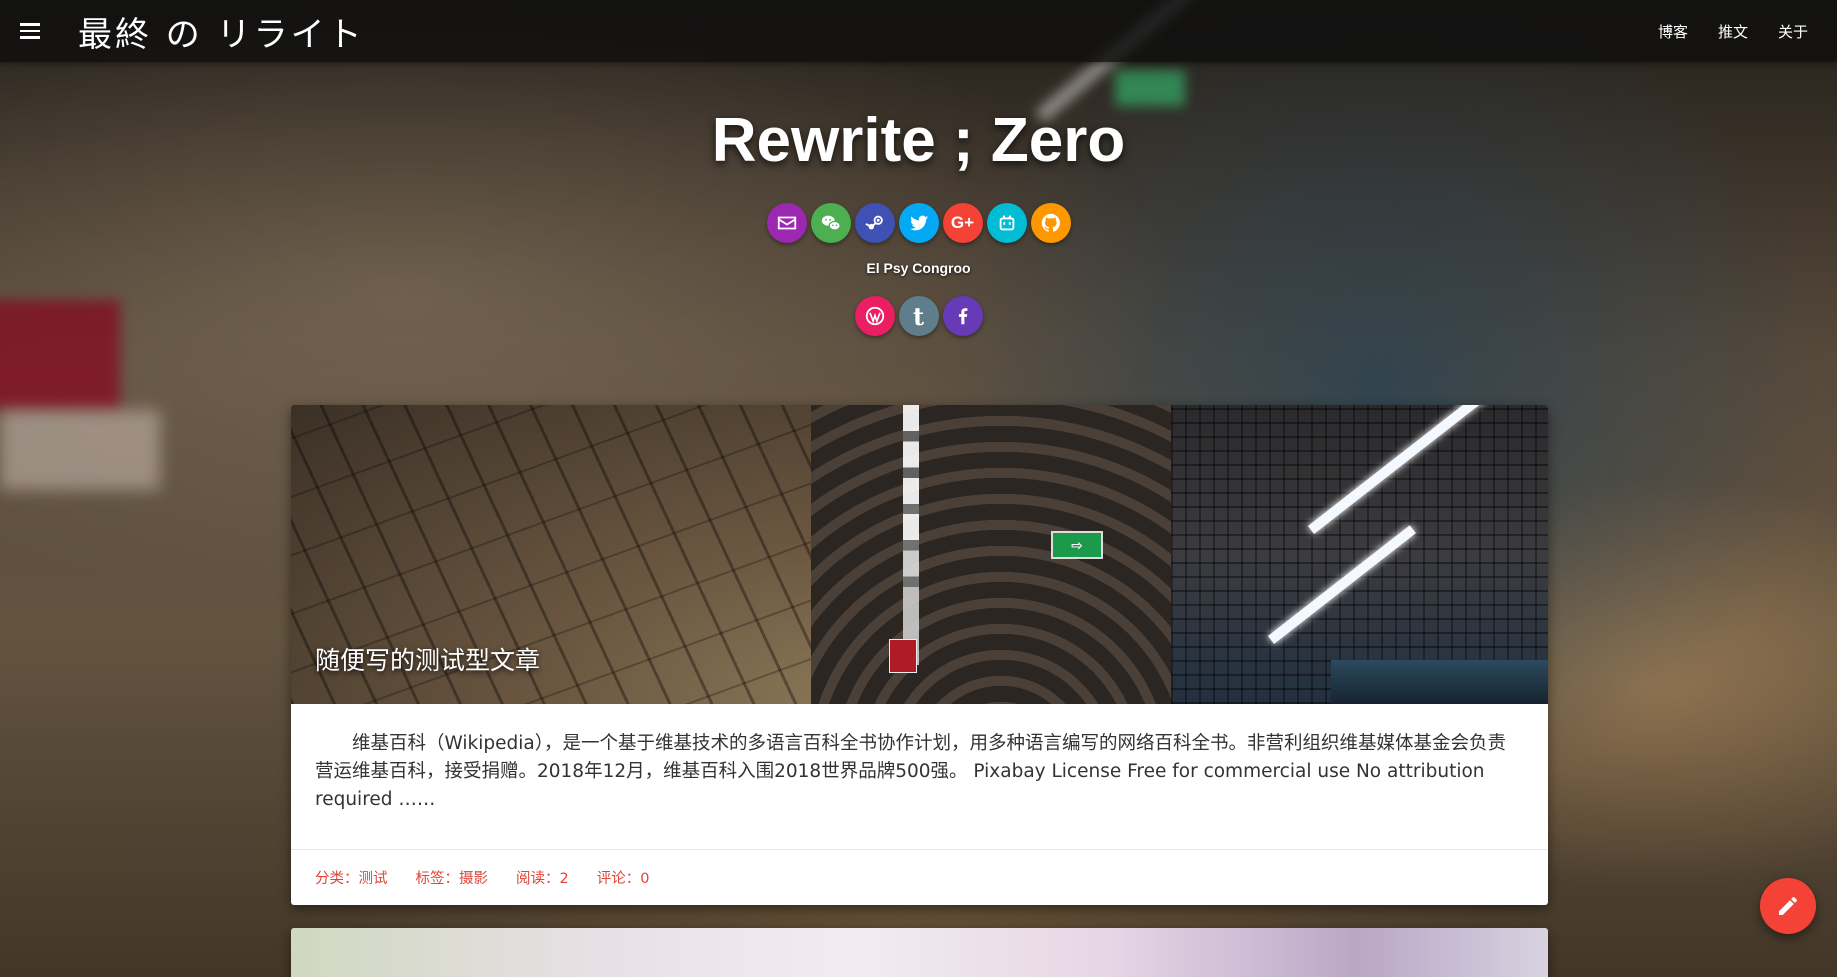 The width and height of the screenshot is (1837, 977). What do you see at coordinates (830, 223) in the screenshot?
I see `wechat-icon` at bounding box center [830, 223].